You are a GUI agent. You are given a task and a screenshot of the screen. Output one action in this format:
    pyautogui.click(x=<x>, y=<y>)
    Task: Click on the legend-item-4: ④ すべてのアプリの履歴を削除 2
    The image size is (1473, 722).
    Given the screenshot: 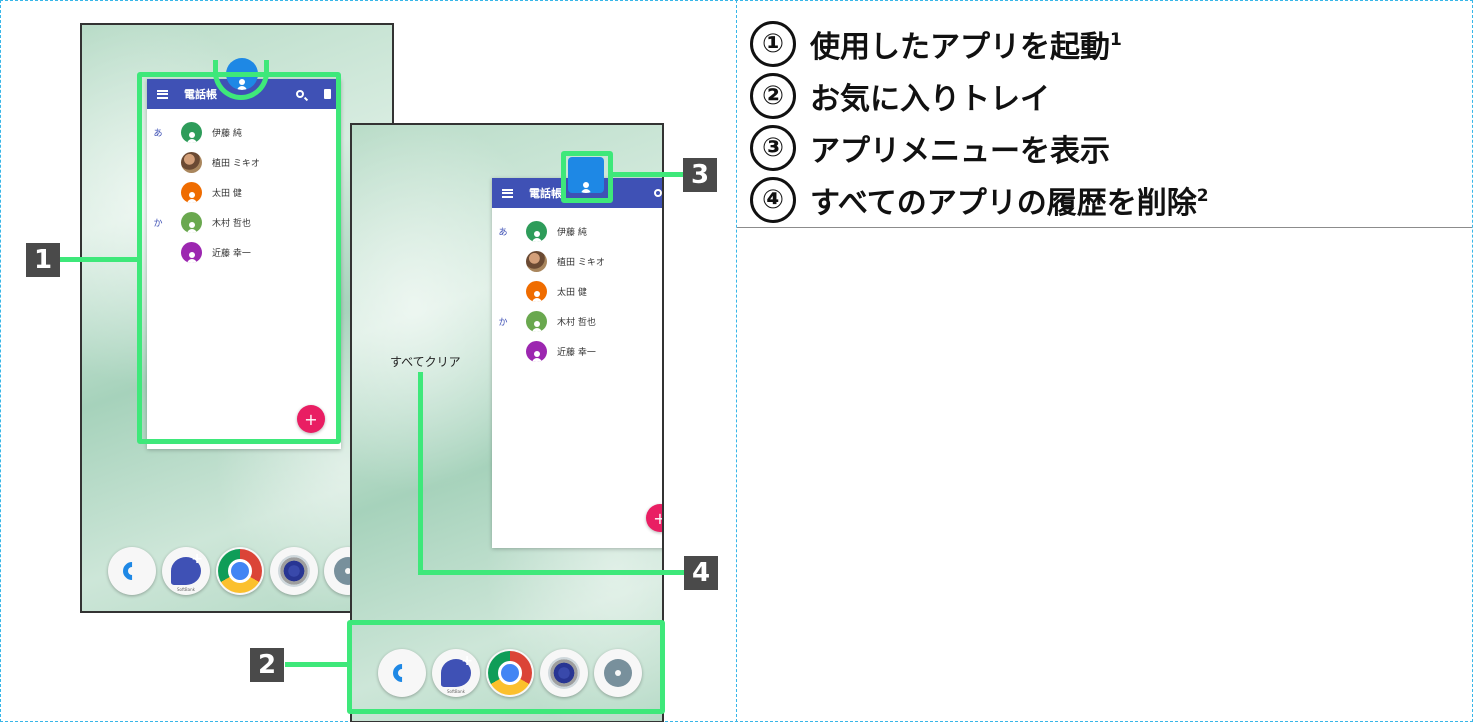 What is the action you would take?
    pyautogui.click(x=979, y=200)
    